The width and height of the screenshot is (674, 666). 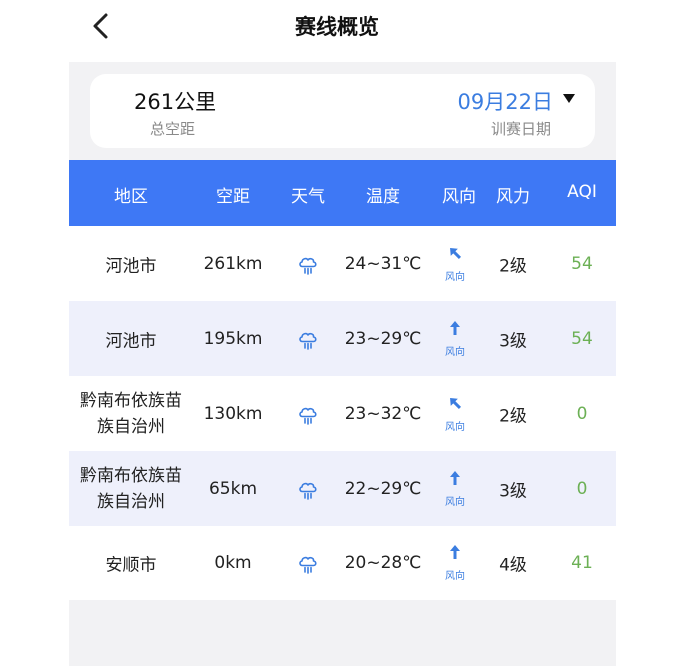 What do you see at coordinates (505, 101) in the screenshot?
I see `training-date-picker: 09月22日` at bounding box center [505, 101].